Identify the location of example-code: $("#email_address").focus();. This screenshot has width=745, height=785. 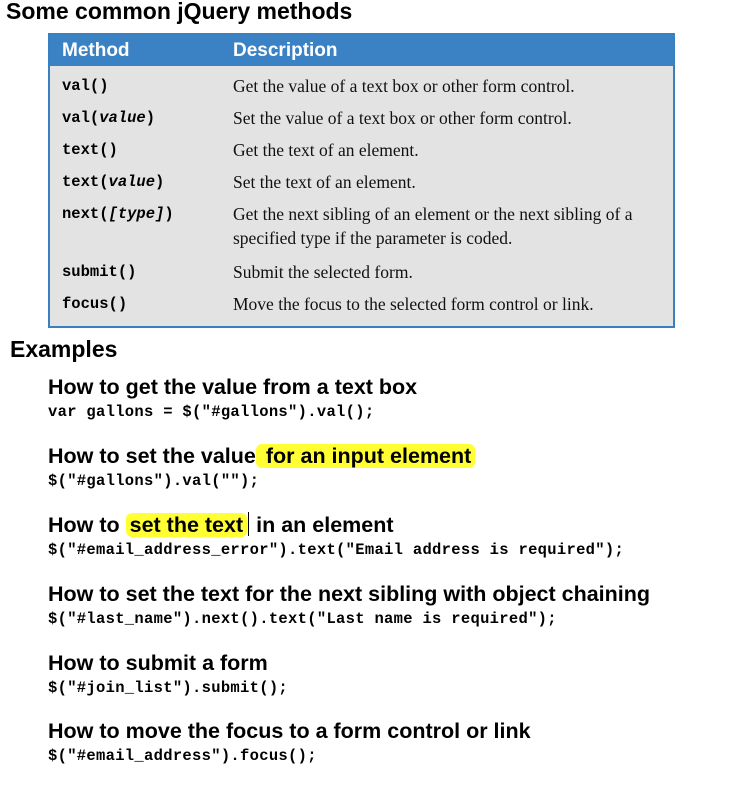
(182, 756).